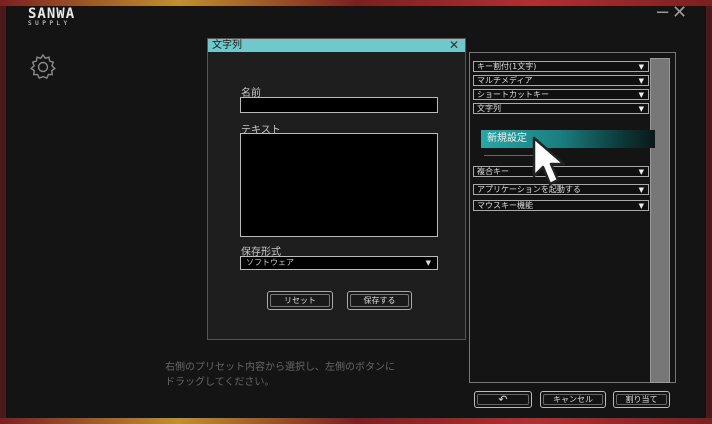 The width and height of the screenshot is (712, 424). What do you see at coordinates (561, 66) in the screenshot?
I see `preset-item-key-assign: キー割付(1文字) ▼` at bounding box center [561, 66].